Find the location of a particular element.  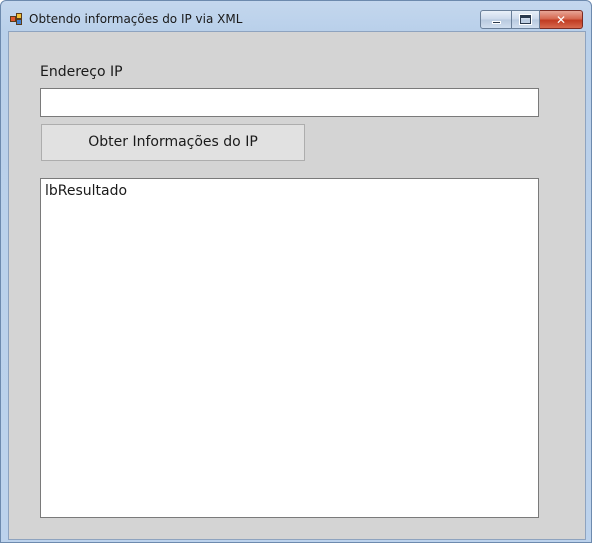

close-button: ✕ is located at coordinates (561, 19).